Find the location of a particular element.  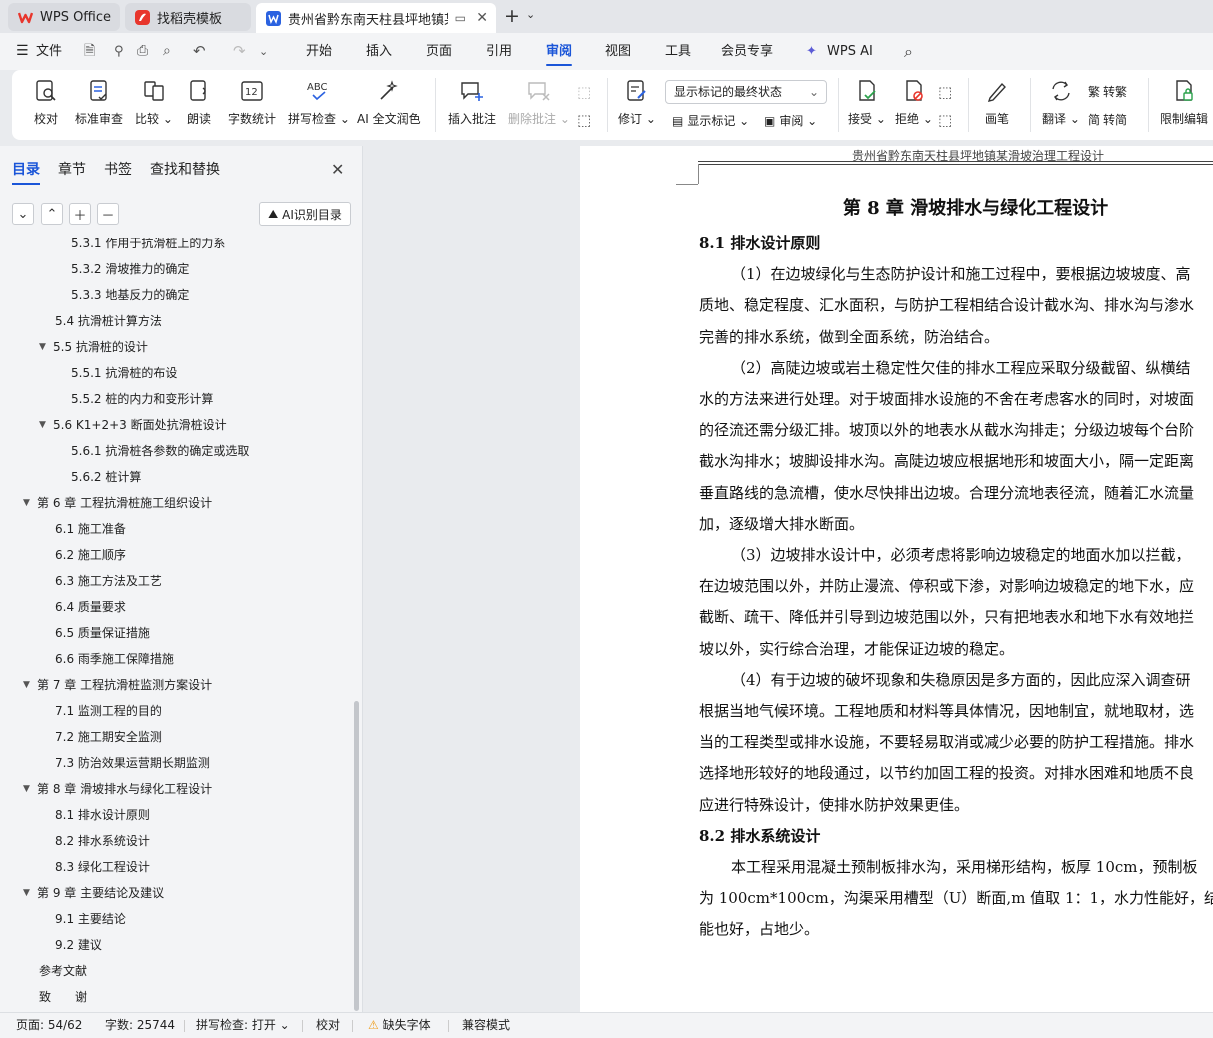

missing-font-status: ⚠ 缺失字体 is located at coordinates (399, 1025).